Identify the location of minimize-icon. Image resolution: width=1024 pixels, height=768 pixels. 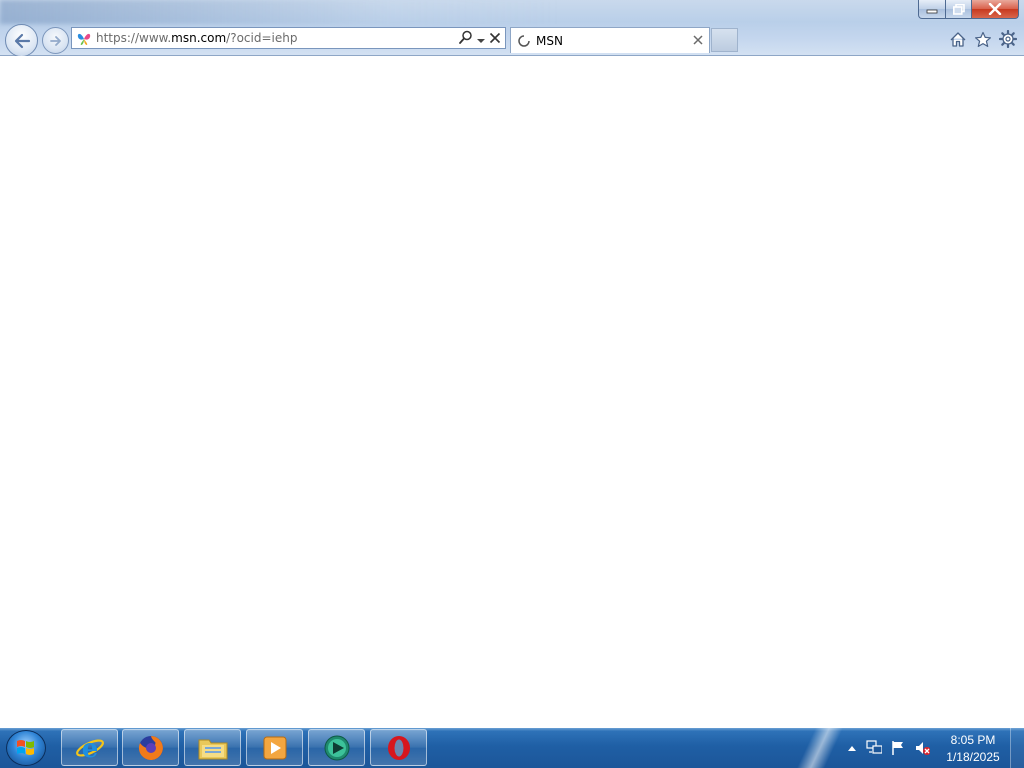
(932, 11).